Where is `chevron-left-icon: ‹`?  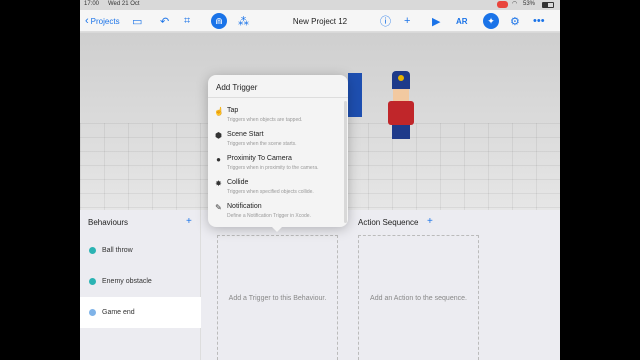 chevron-left-icon: ‹ is located at coordinates (87, 21).